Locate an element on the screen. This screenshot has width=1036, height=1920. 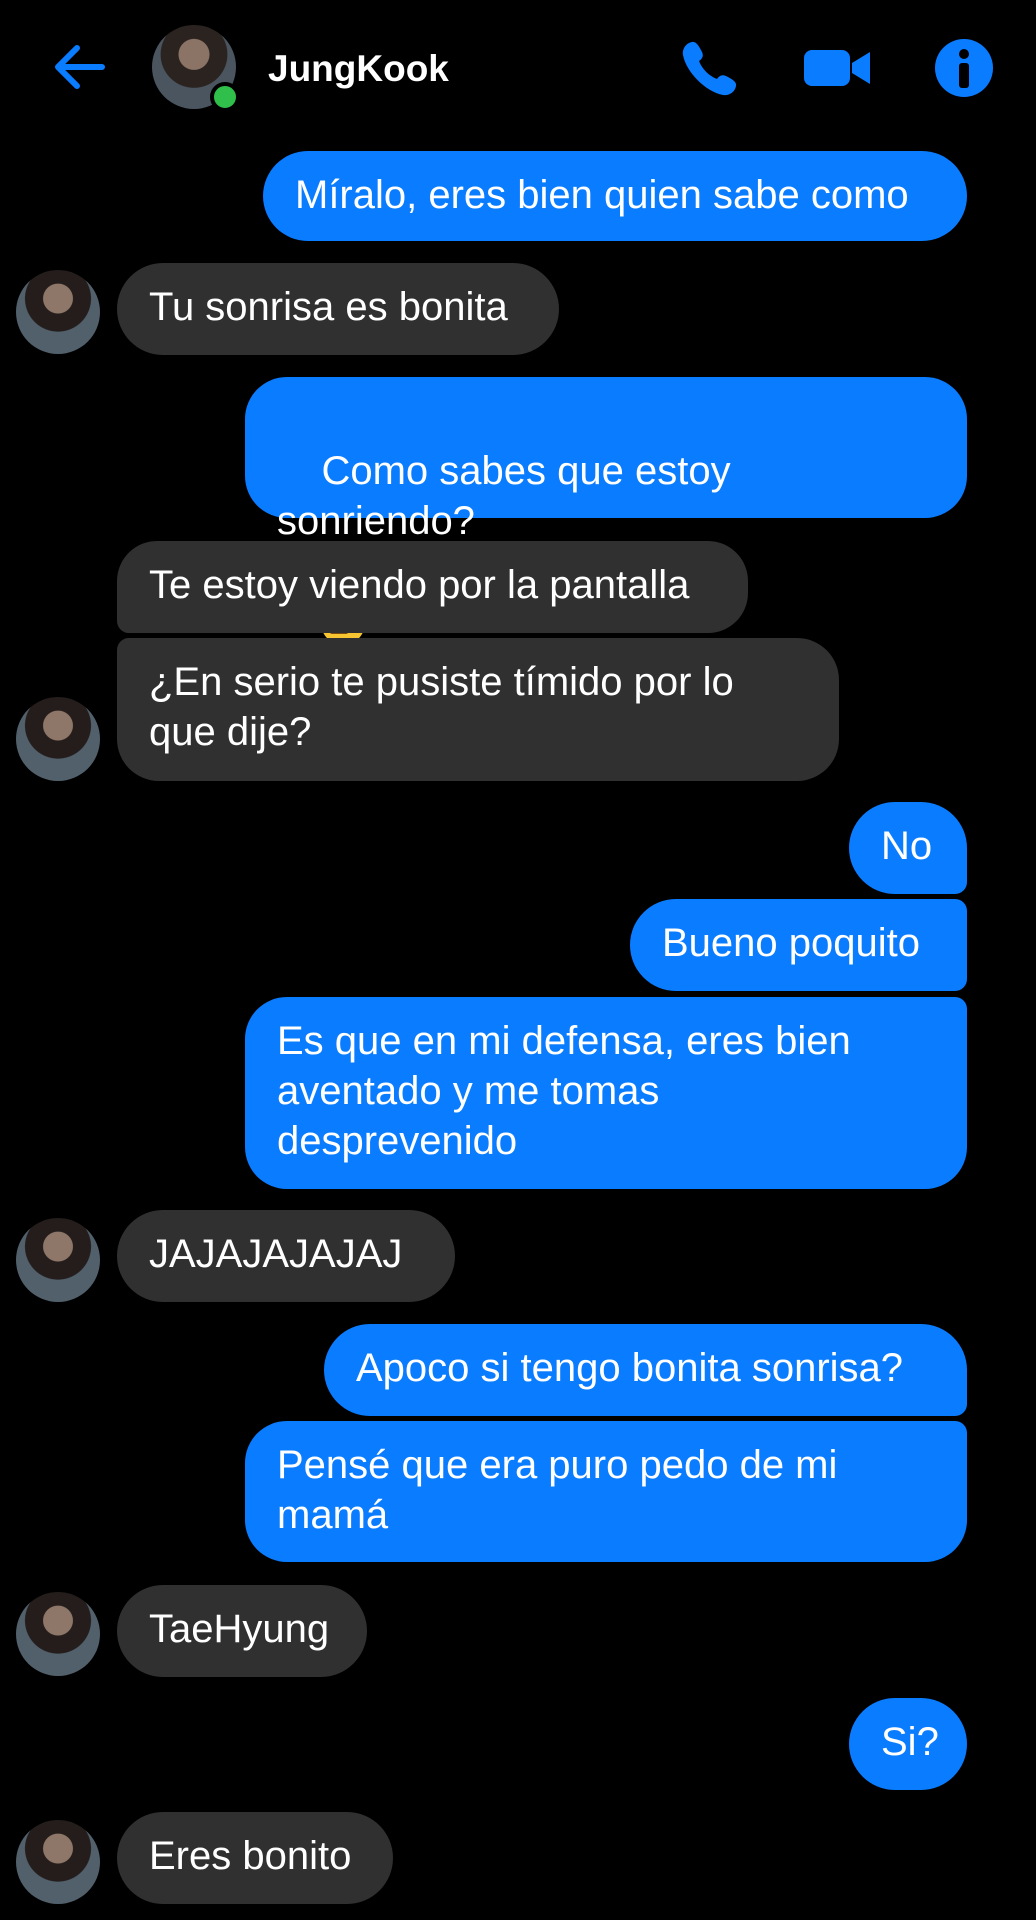
outgoing-message: Si? is located at coordinates (908, 1744).